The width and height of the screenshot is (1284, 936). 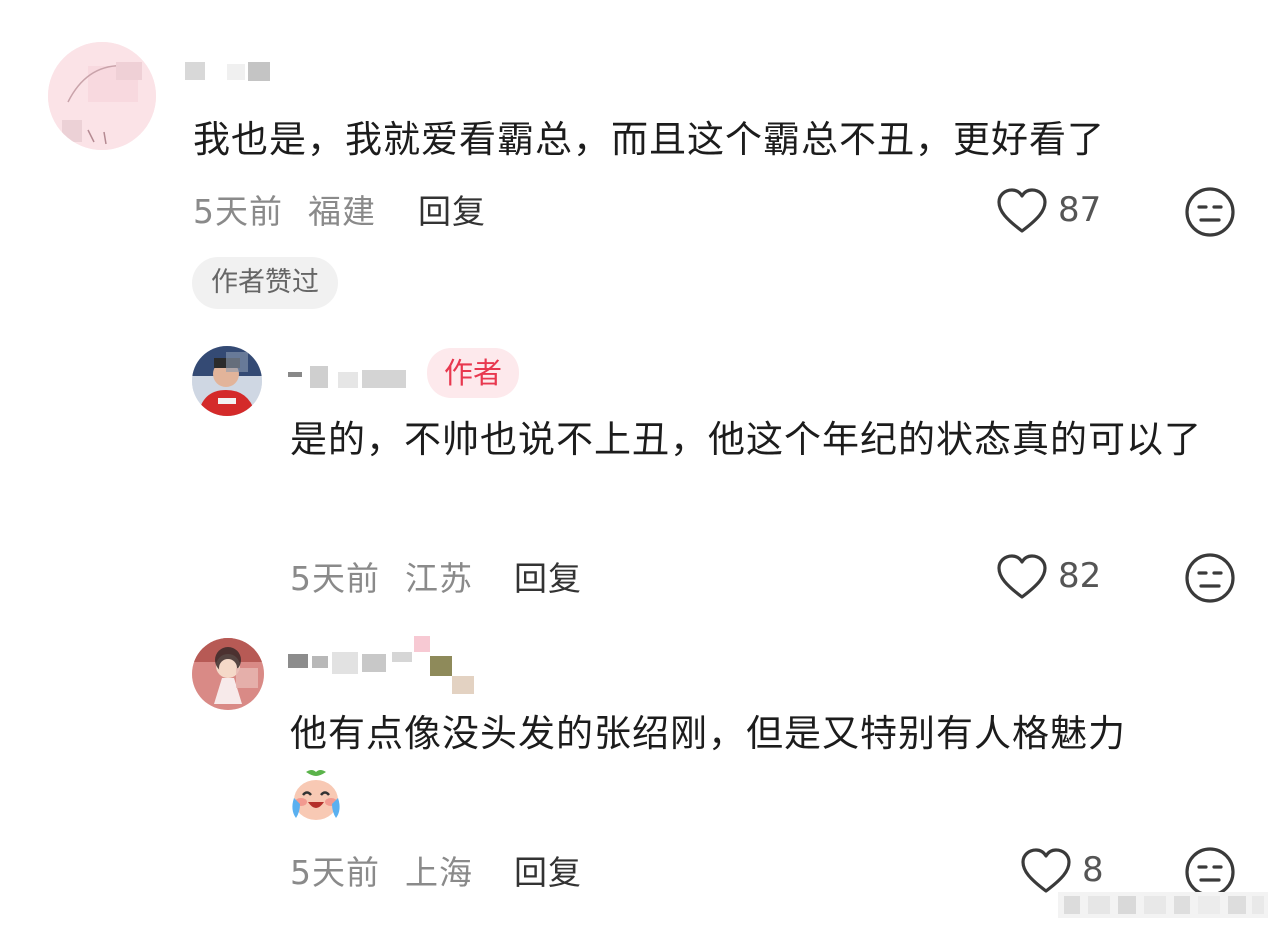 I want to click on avatar-blurred-icon, so click(x=102, y=96).